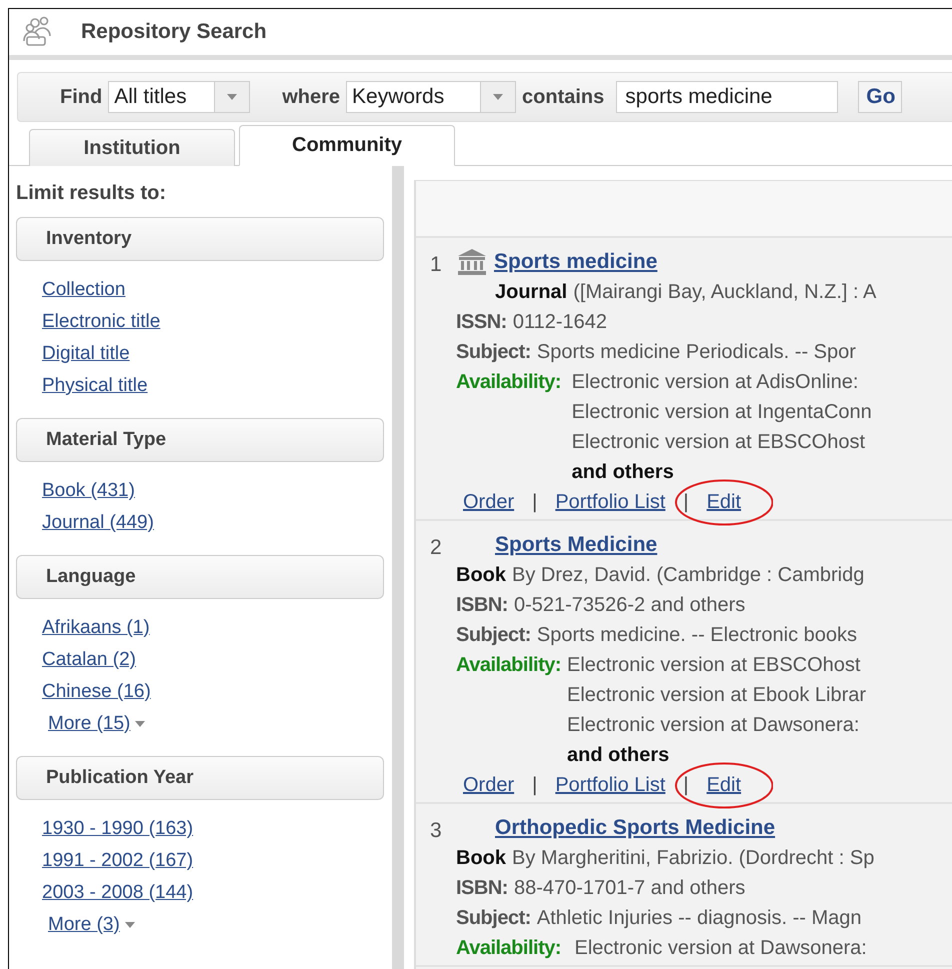 This screenshot has width=952, height=969. What do you see at coordinates (200, 577) in the screenshot?
I see `facet-header: Language` at bounding box center [200, 577].